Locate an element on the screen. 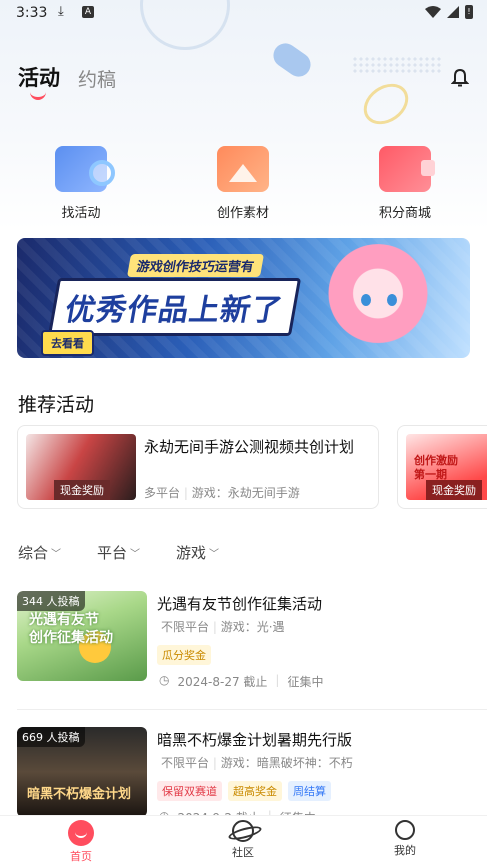 The image size is (487, 865). bottom-navigation: 首页 社区 我的 is located at coordinates (243, 840).